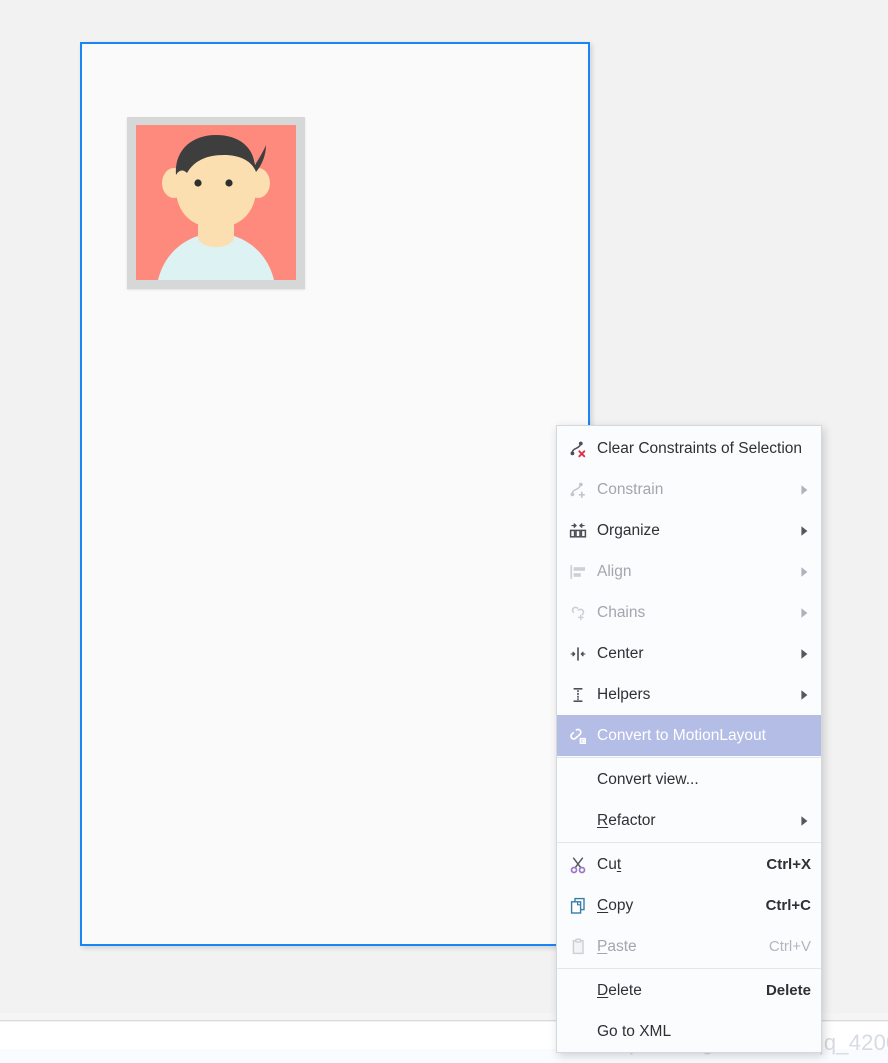  I want to click on avatar-artwork-icon, so click(216, 202).